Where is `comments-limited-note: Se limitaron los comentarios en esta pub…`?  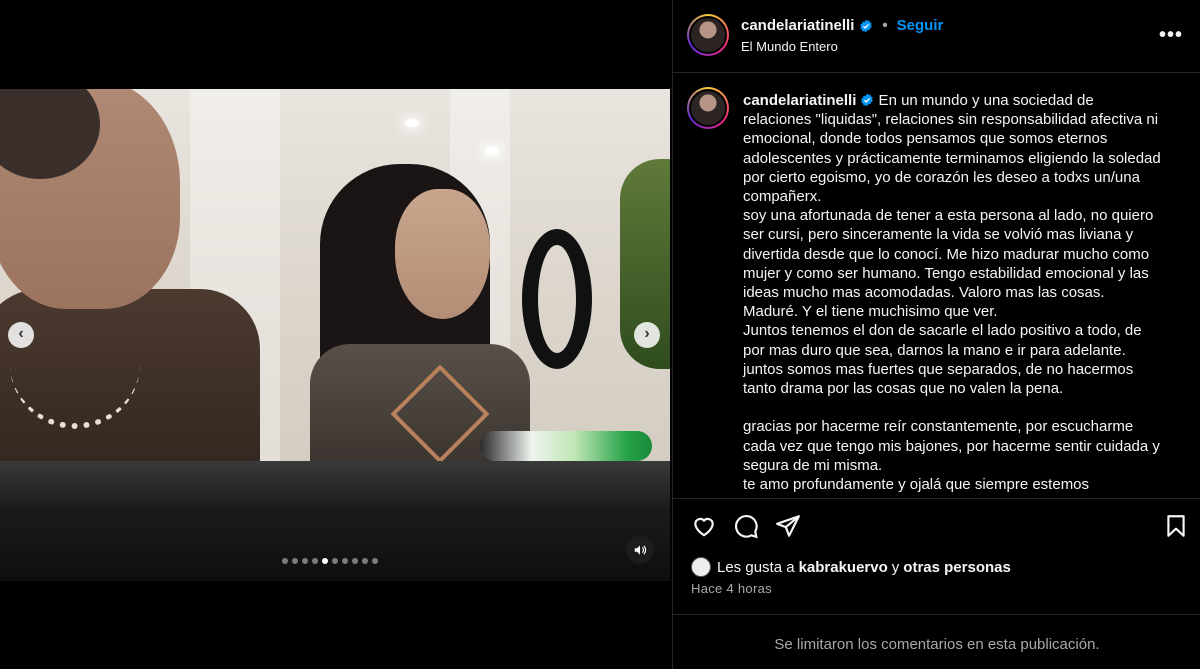 comments-limited-note: Se limitaron los comentarios en esta pub… is located at coordinates (936, 641).